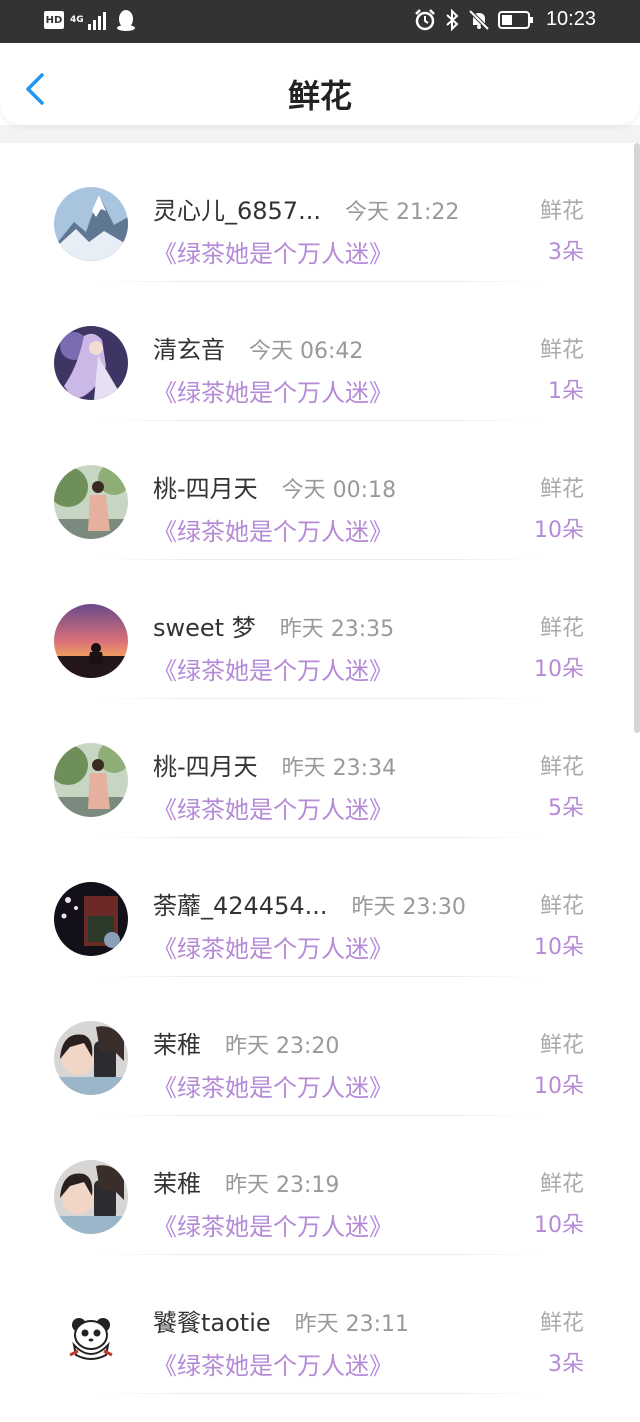 The height and width of the screenshot is (1422, 640). I want to click on network-label: 4G, so click(77, 19).